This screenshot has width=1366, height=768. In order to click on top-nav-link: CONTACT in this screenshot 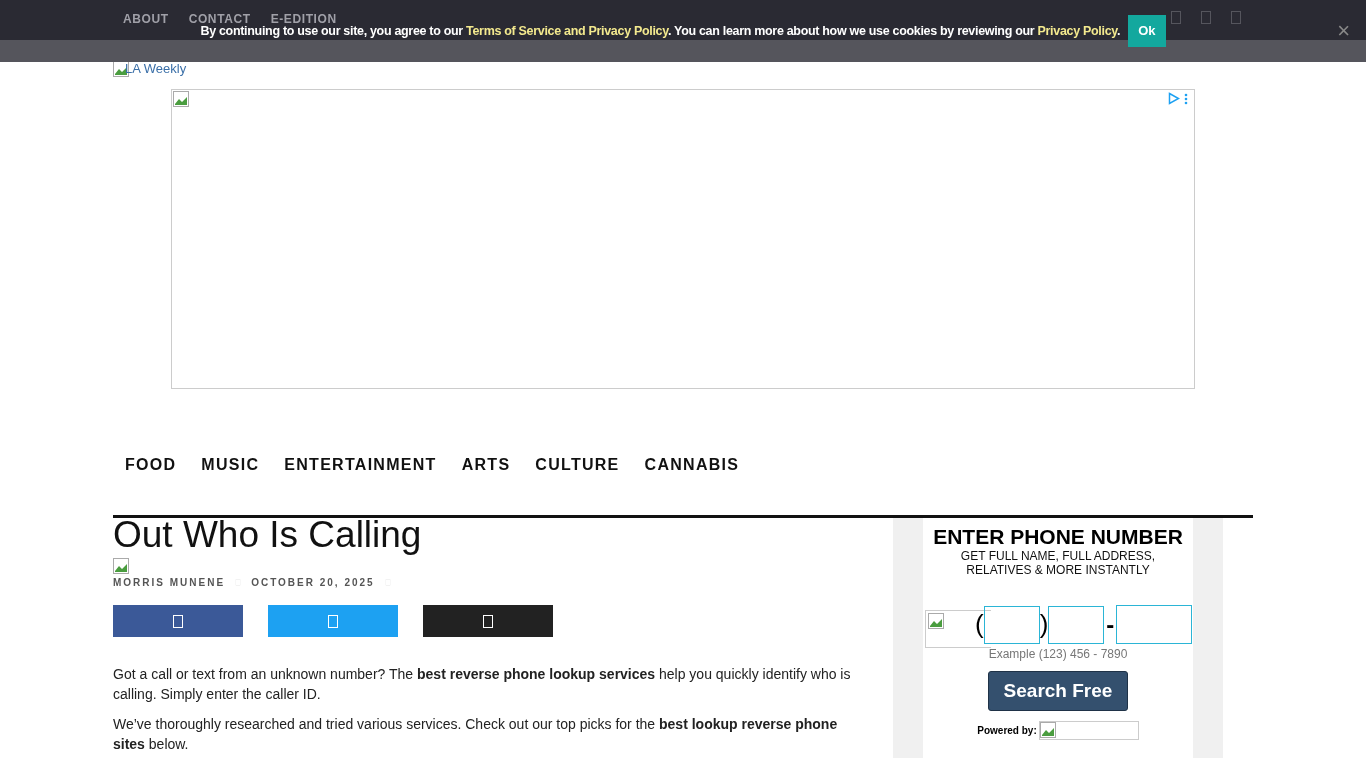, I will do `click(219, 19)`.